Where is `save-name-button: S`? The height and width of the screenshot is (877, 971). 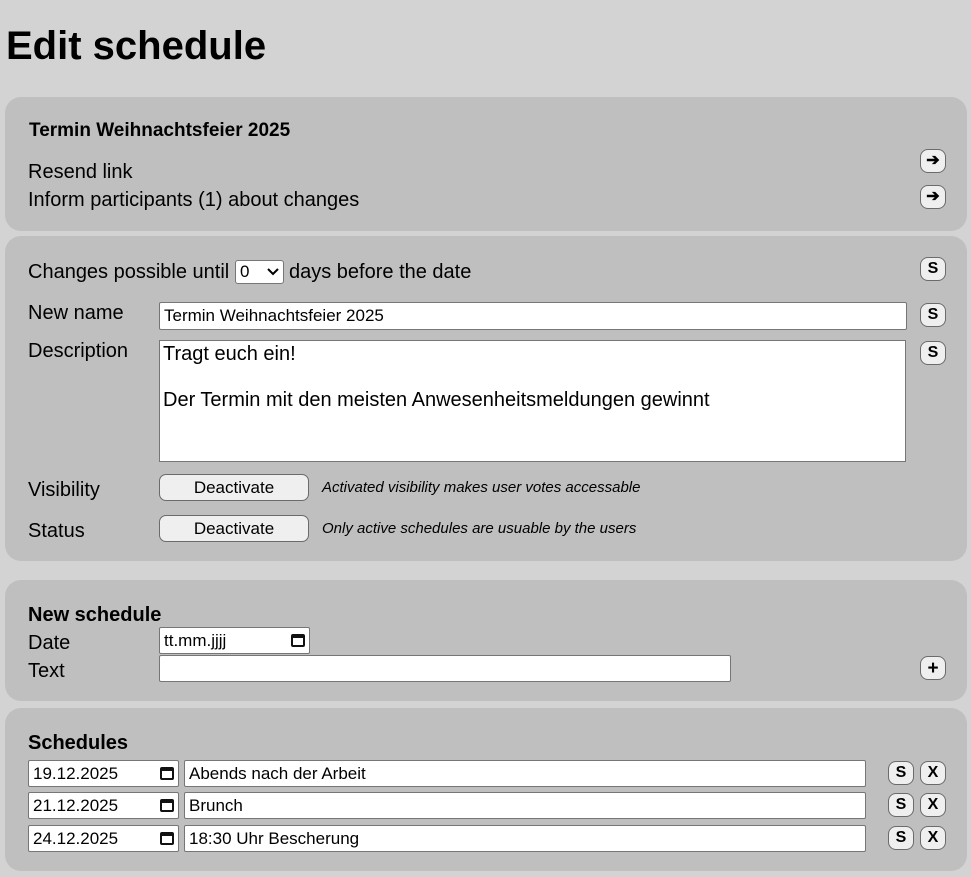
save-name-button: S is located at coordinates (933, 315).